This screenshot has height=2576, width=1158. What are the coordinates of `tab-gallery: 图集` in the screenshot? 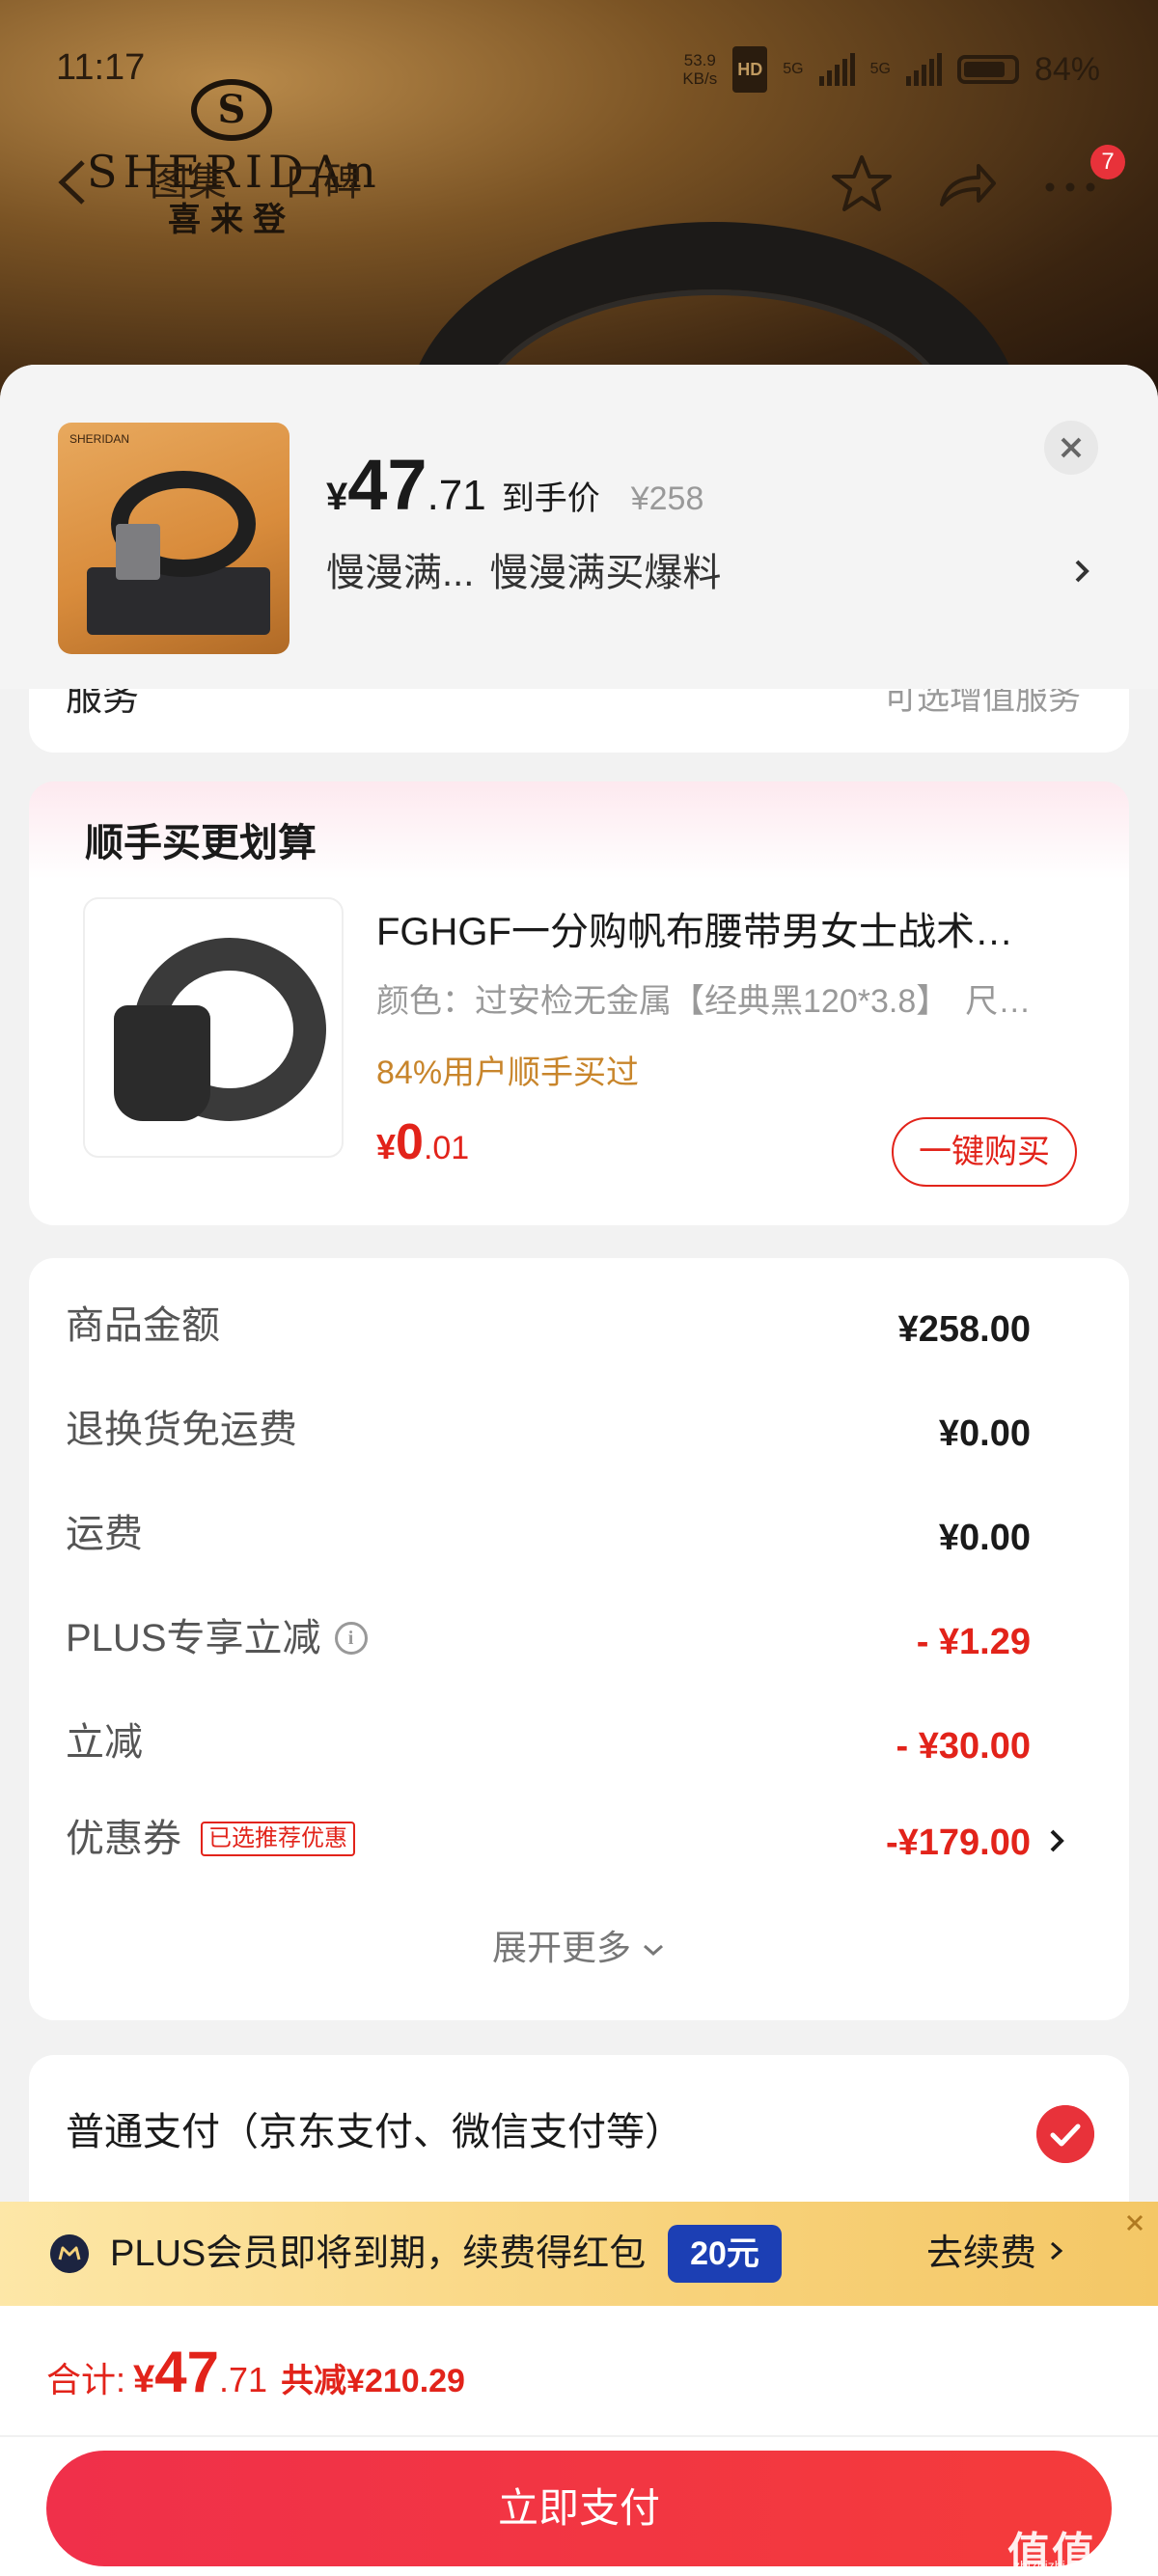 It's located at (188, 182).